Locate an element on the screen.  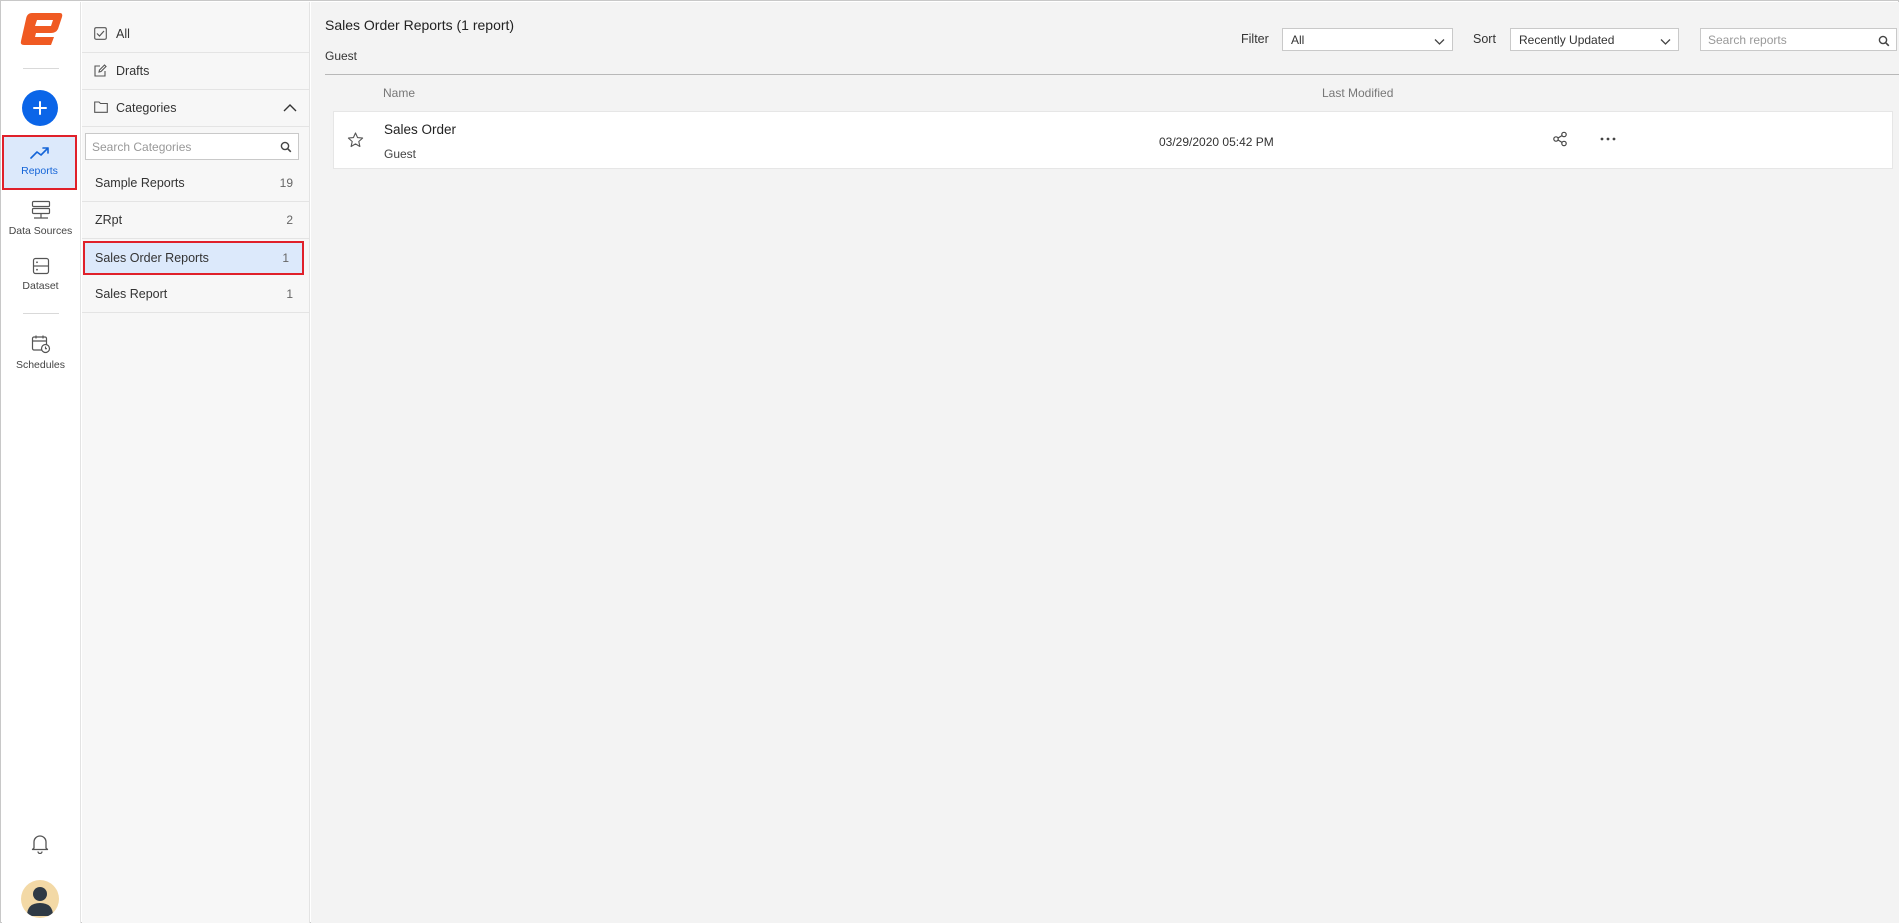
rail-item-label: Reports is located at coordinates (39, 171).